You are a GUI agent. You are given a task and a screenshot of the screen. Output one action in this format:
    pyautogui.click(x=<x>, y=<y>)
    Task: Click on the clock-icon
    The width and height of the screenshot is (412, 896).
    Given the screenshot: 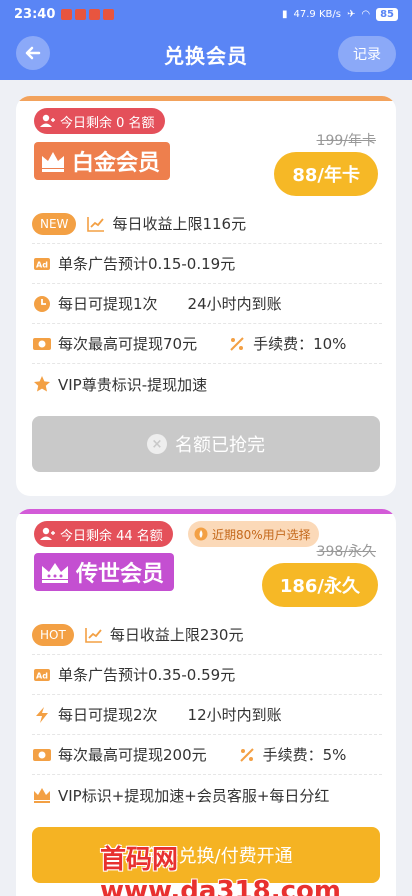 What is the action you would take?
    pyautogui.click(x=42, y=304)
    